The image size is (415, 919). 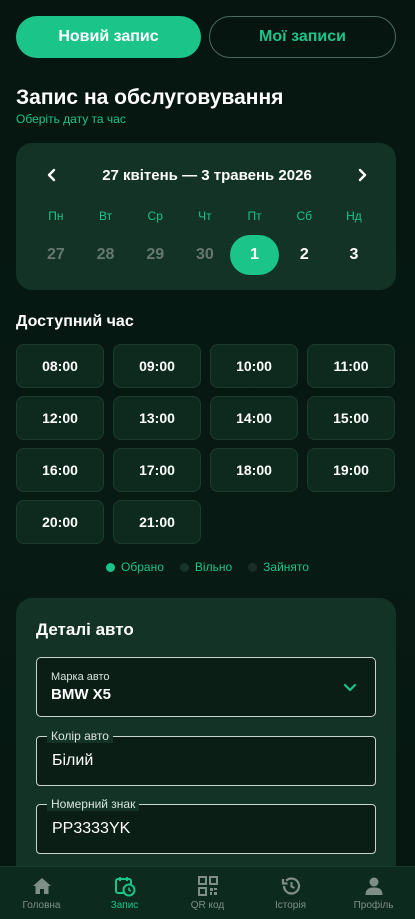 What do you see at coordinates (56, 216) in the screenshot?
I see `day-name: Пн` at bounding box center [56, 216].